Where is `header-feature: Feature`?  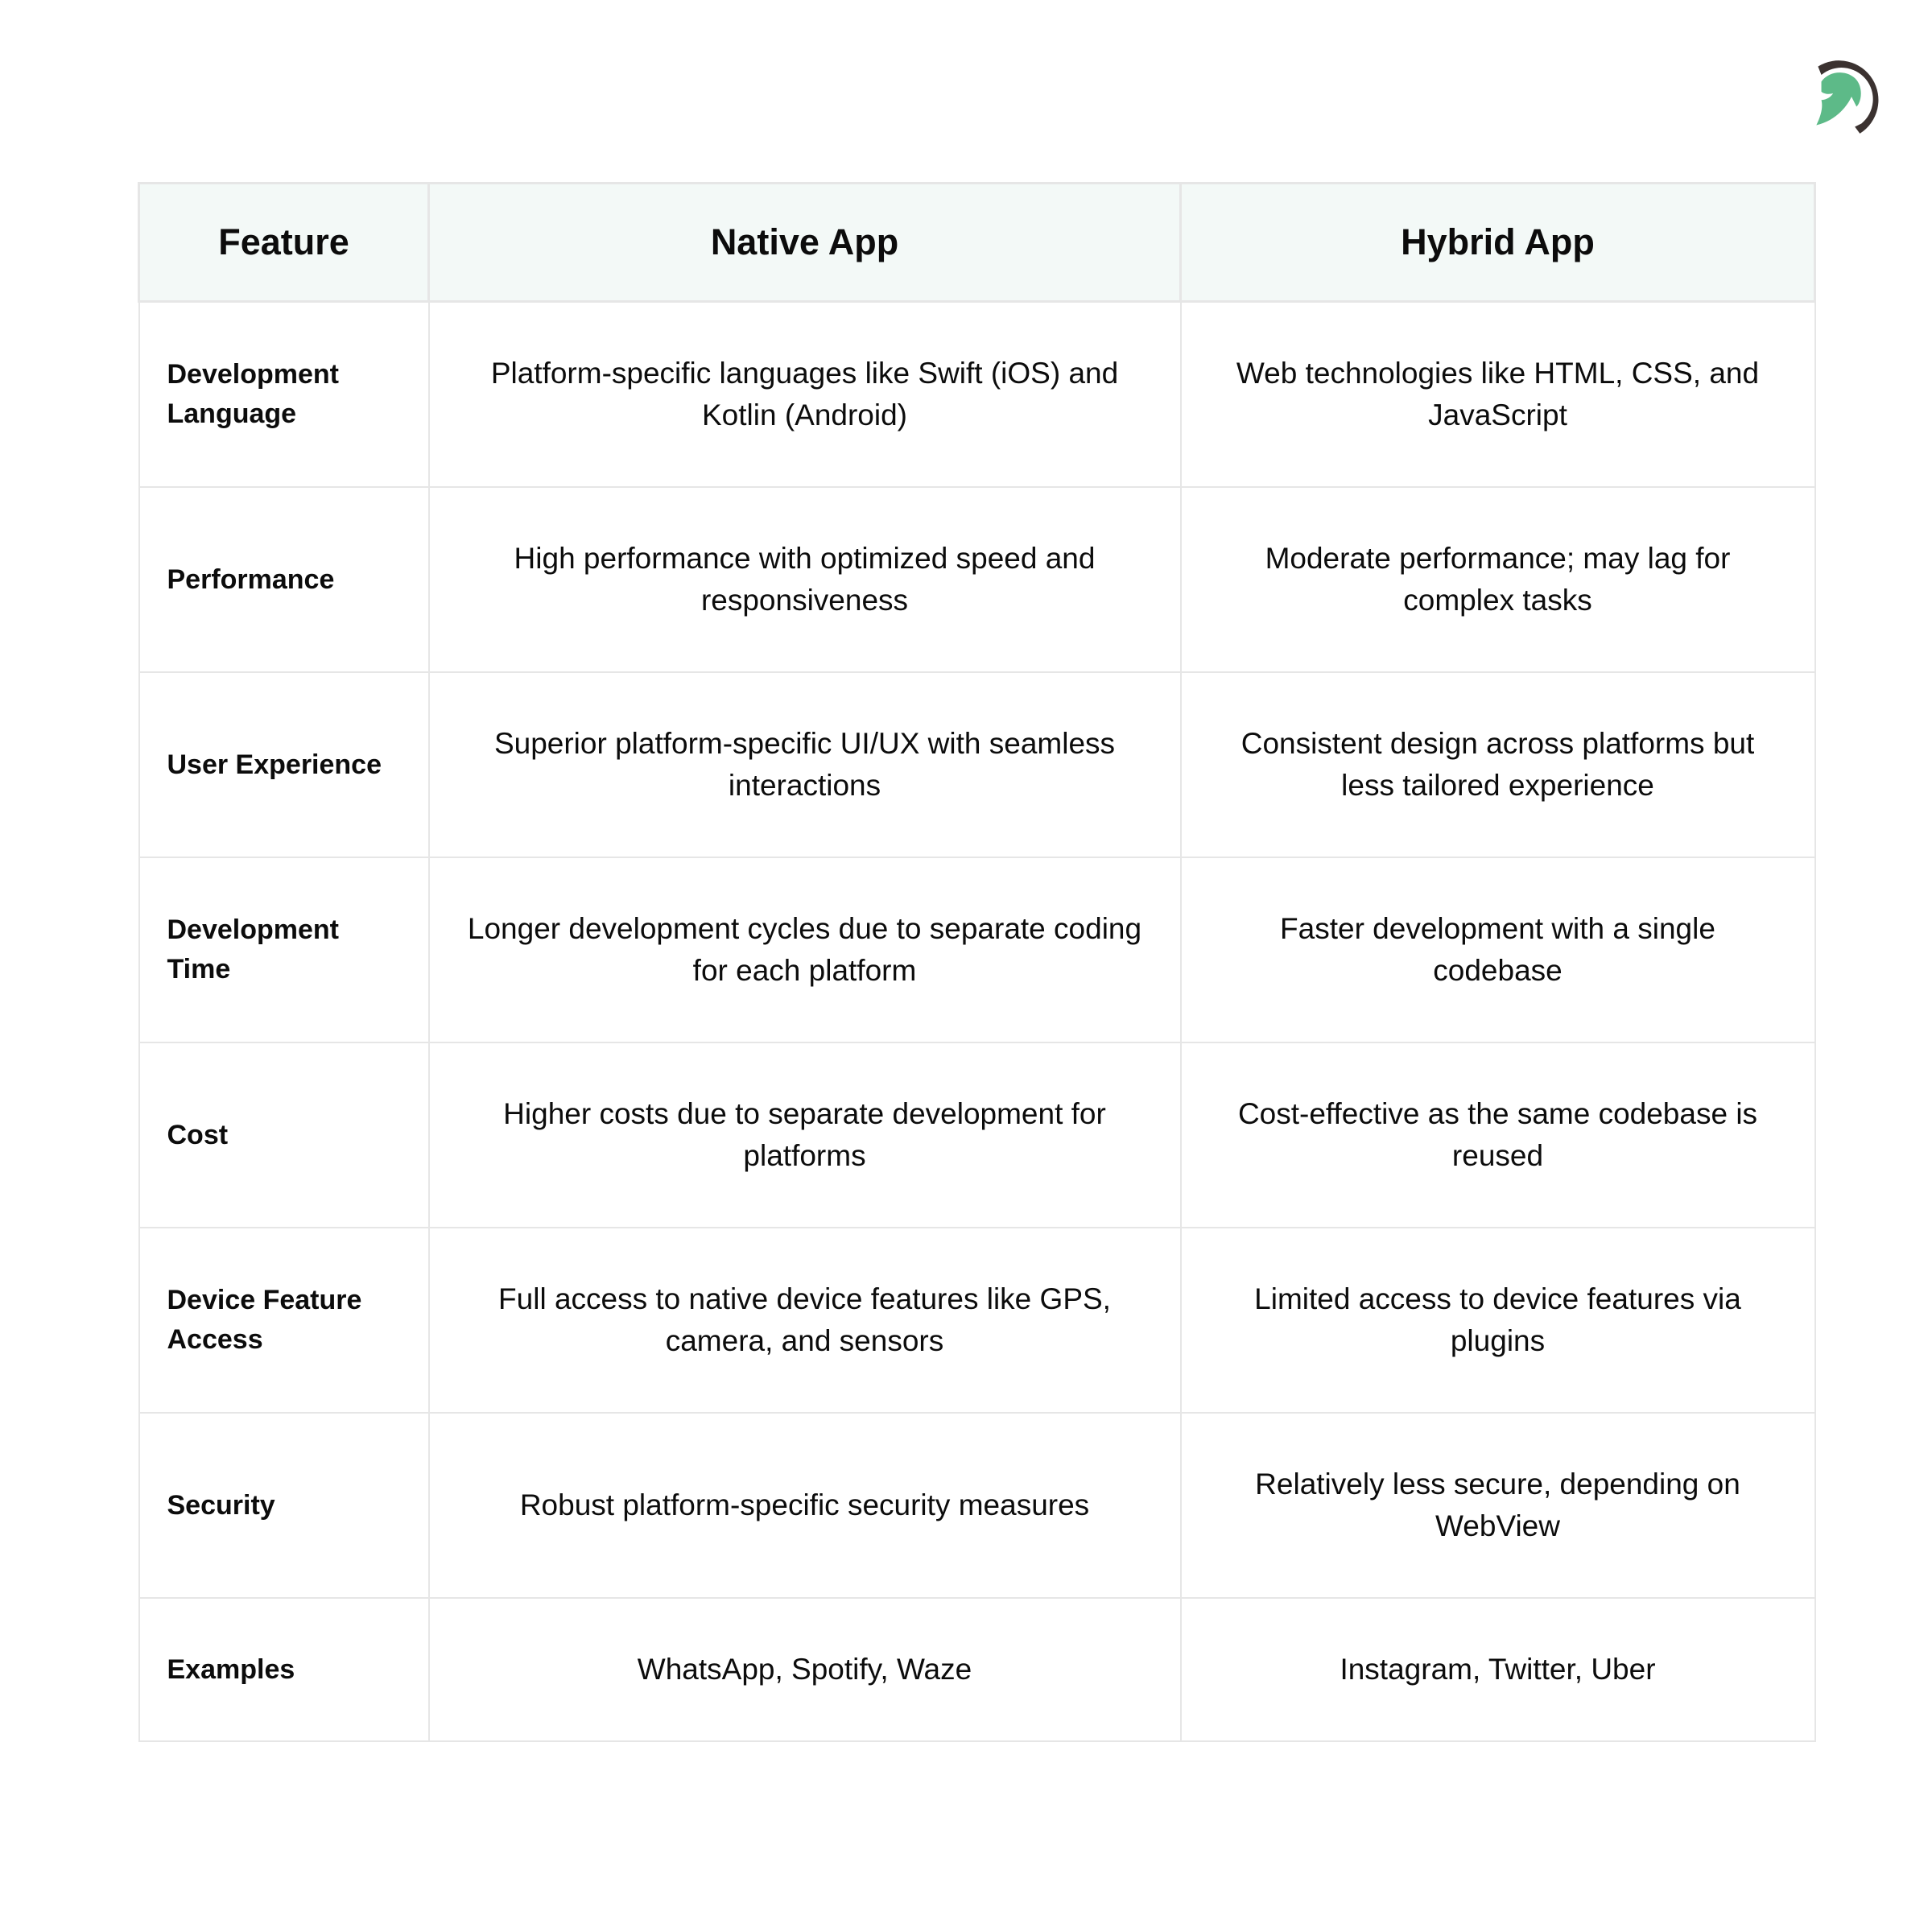 header-feature: Feature is located at coordinates (284, 242).